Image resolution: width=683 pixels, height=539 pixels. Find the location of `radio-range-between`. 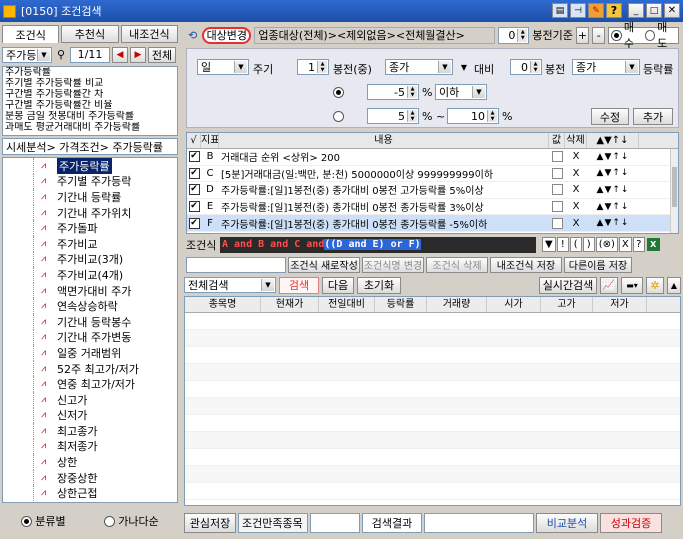

radio-range-between is located at coordinates (338, 116).